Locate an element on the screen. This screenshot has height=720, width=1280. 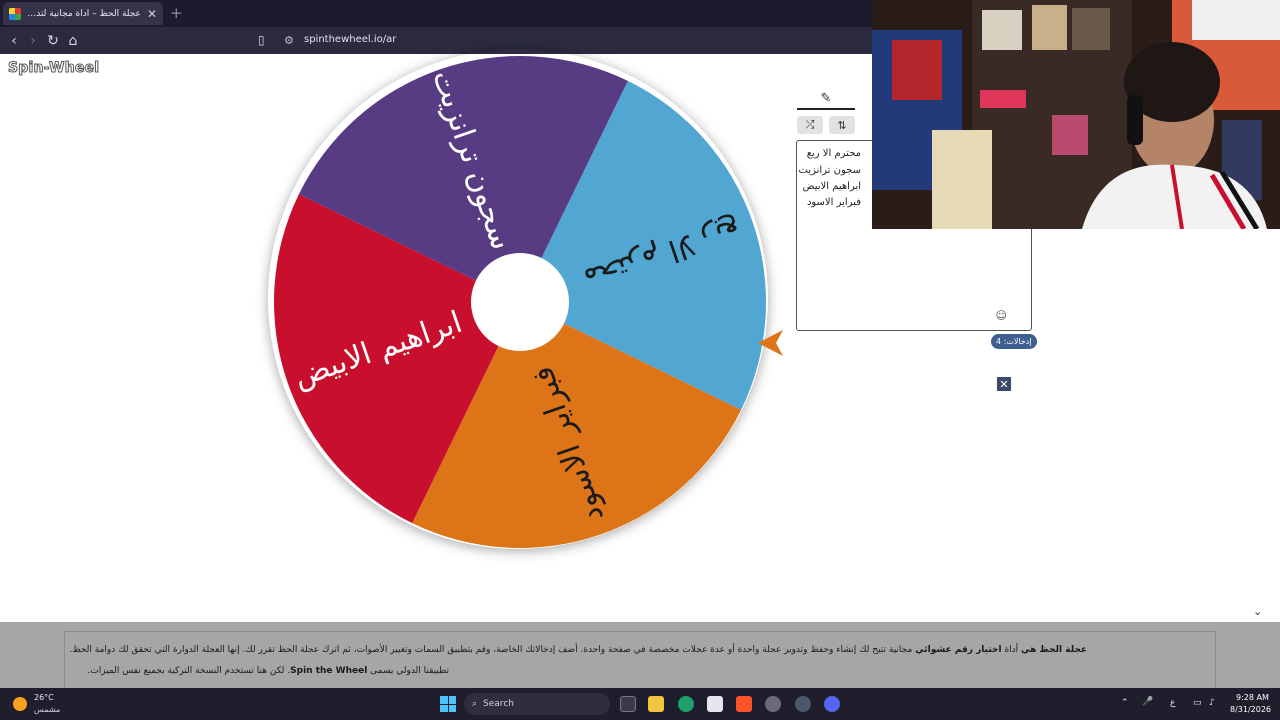
site-logo: Spin-Wheel is located at coordinates (53, 68).